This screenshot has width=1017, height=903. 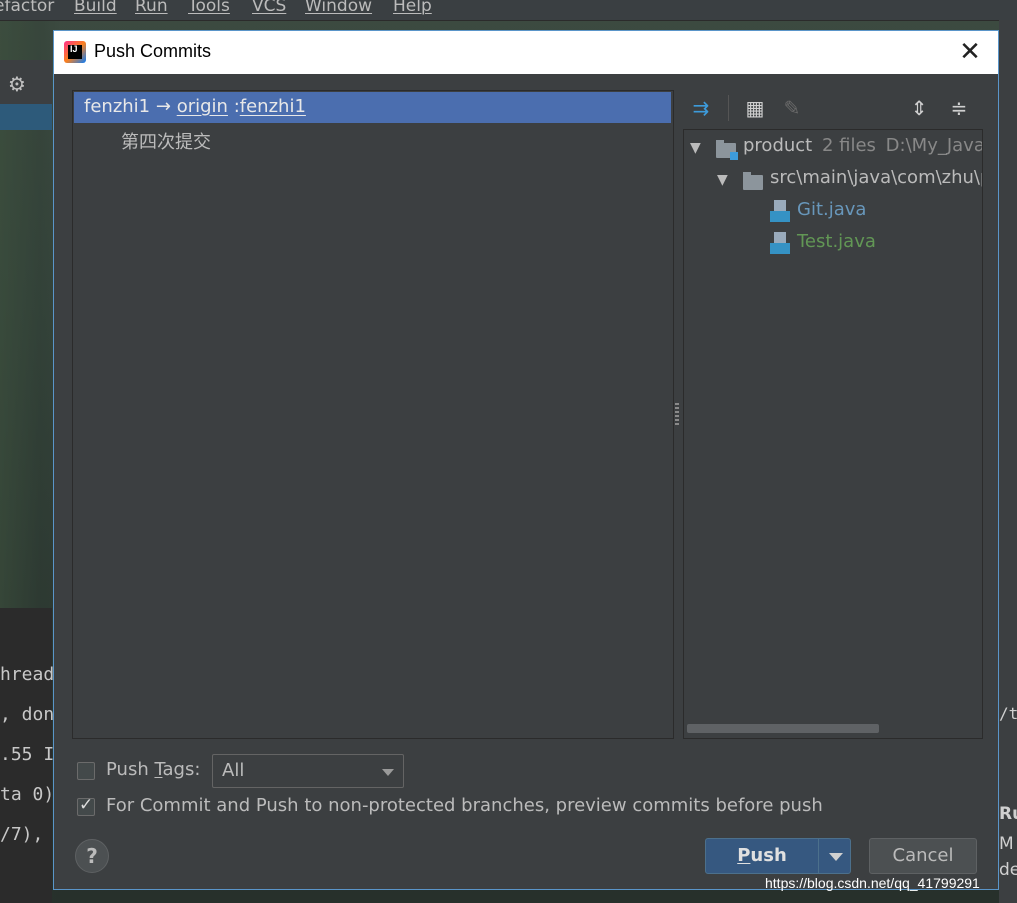 What do you see at coordinates (919, 108) in the screenshot?
I see `expand-all-icon: ⇕` at bounding box center [919, 108].